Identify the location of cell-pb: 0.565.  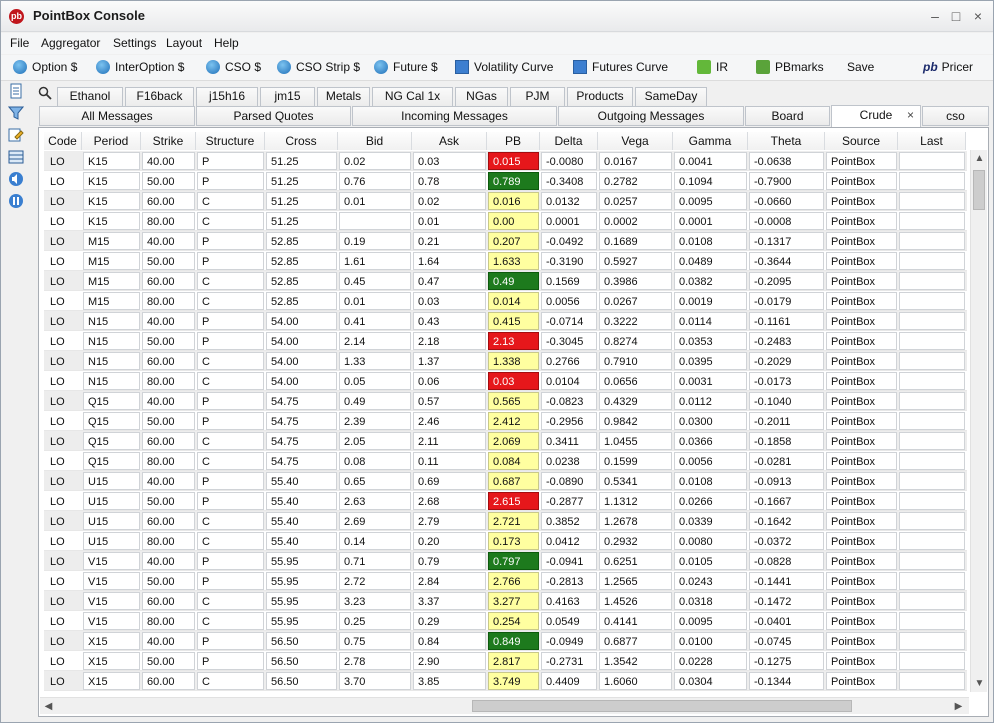
(513, 401).